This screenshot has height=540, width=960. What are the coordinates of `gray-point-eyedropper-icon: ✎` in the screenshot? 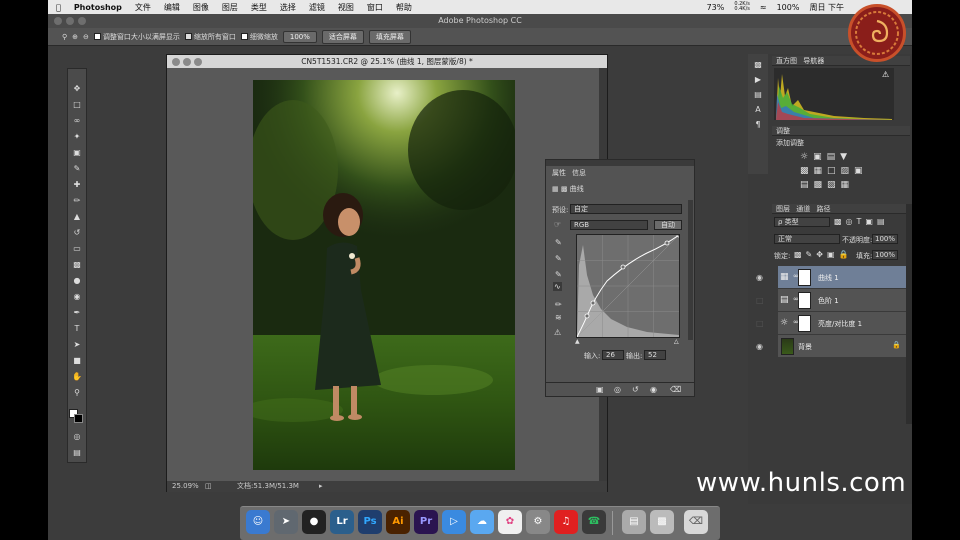 It's located at (558, 258).